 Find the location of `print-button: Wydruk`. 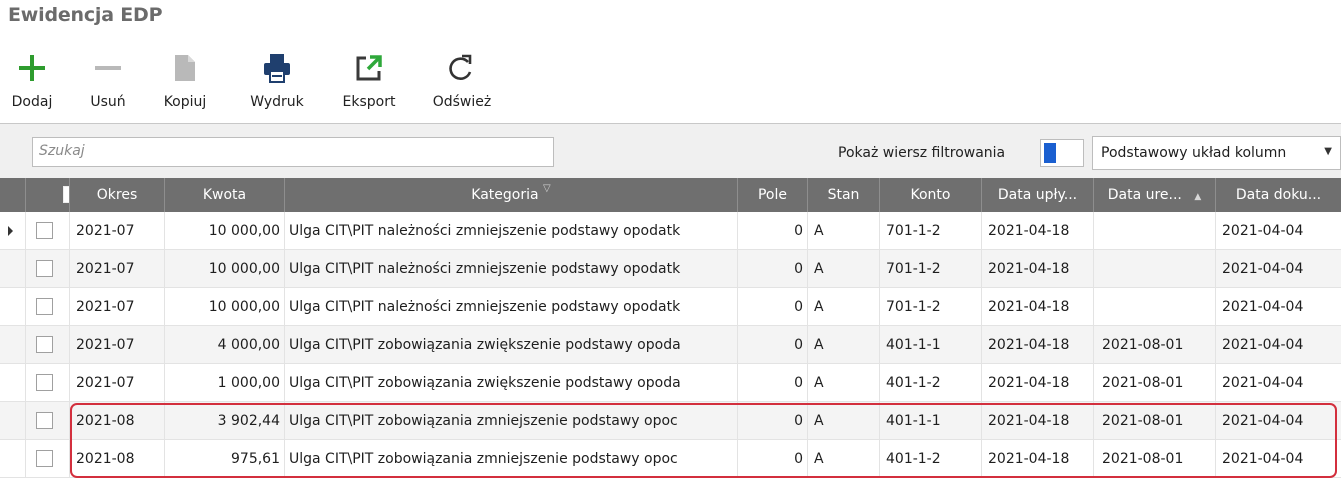

print-button: Wydruk is located at coordinates (277, 83).